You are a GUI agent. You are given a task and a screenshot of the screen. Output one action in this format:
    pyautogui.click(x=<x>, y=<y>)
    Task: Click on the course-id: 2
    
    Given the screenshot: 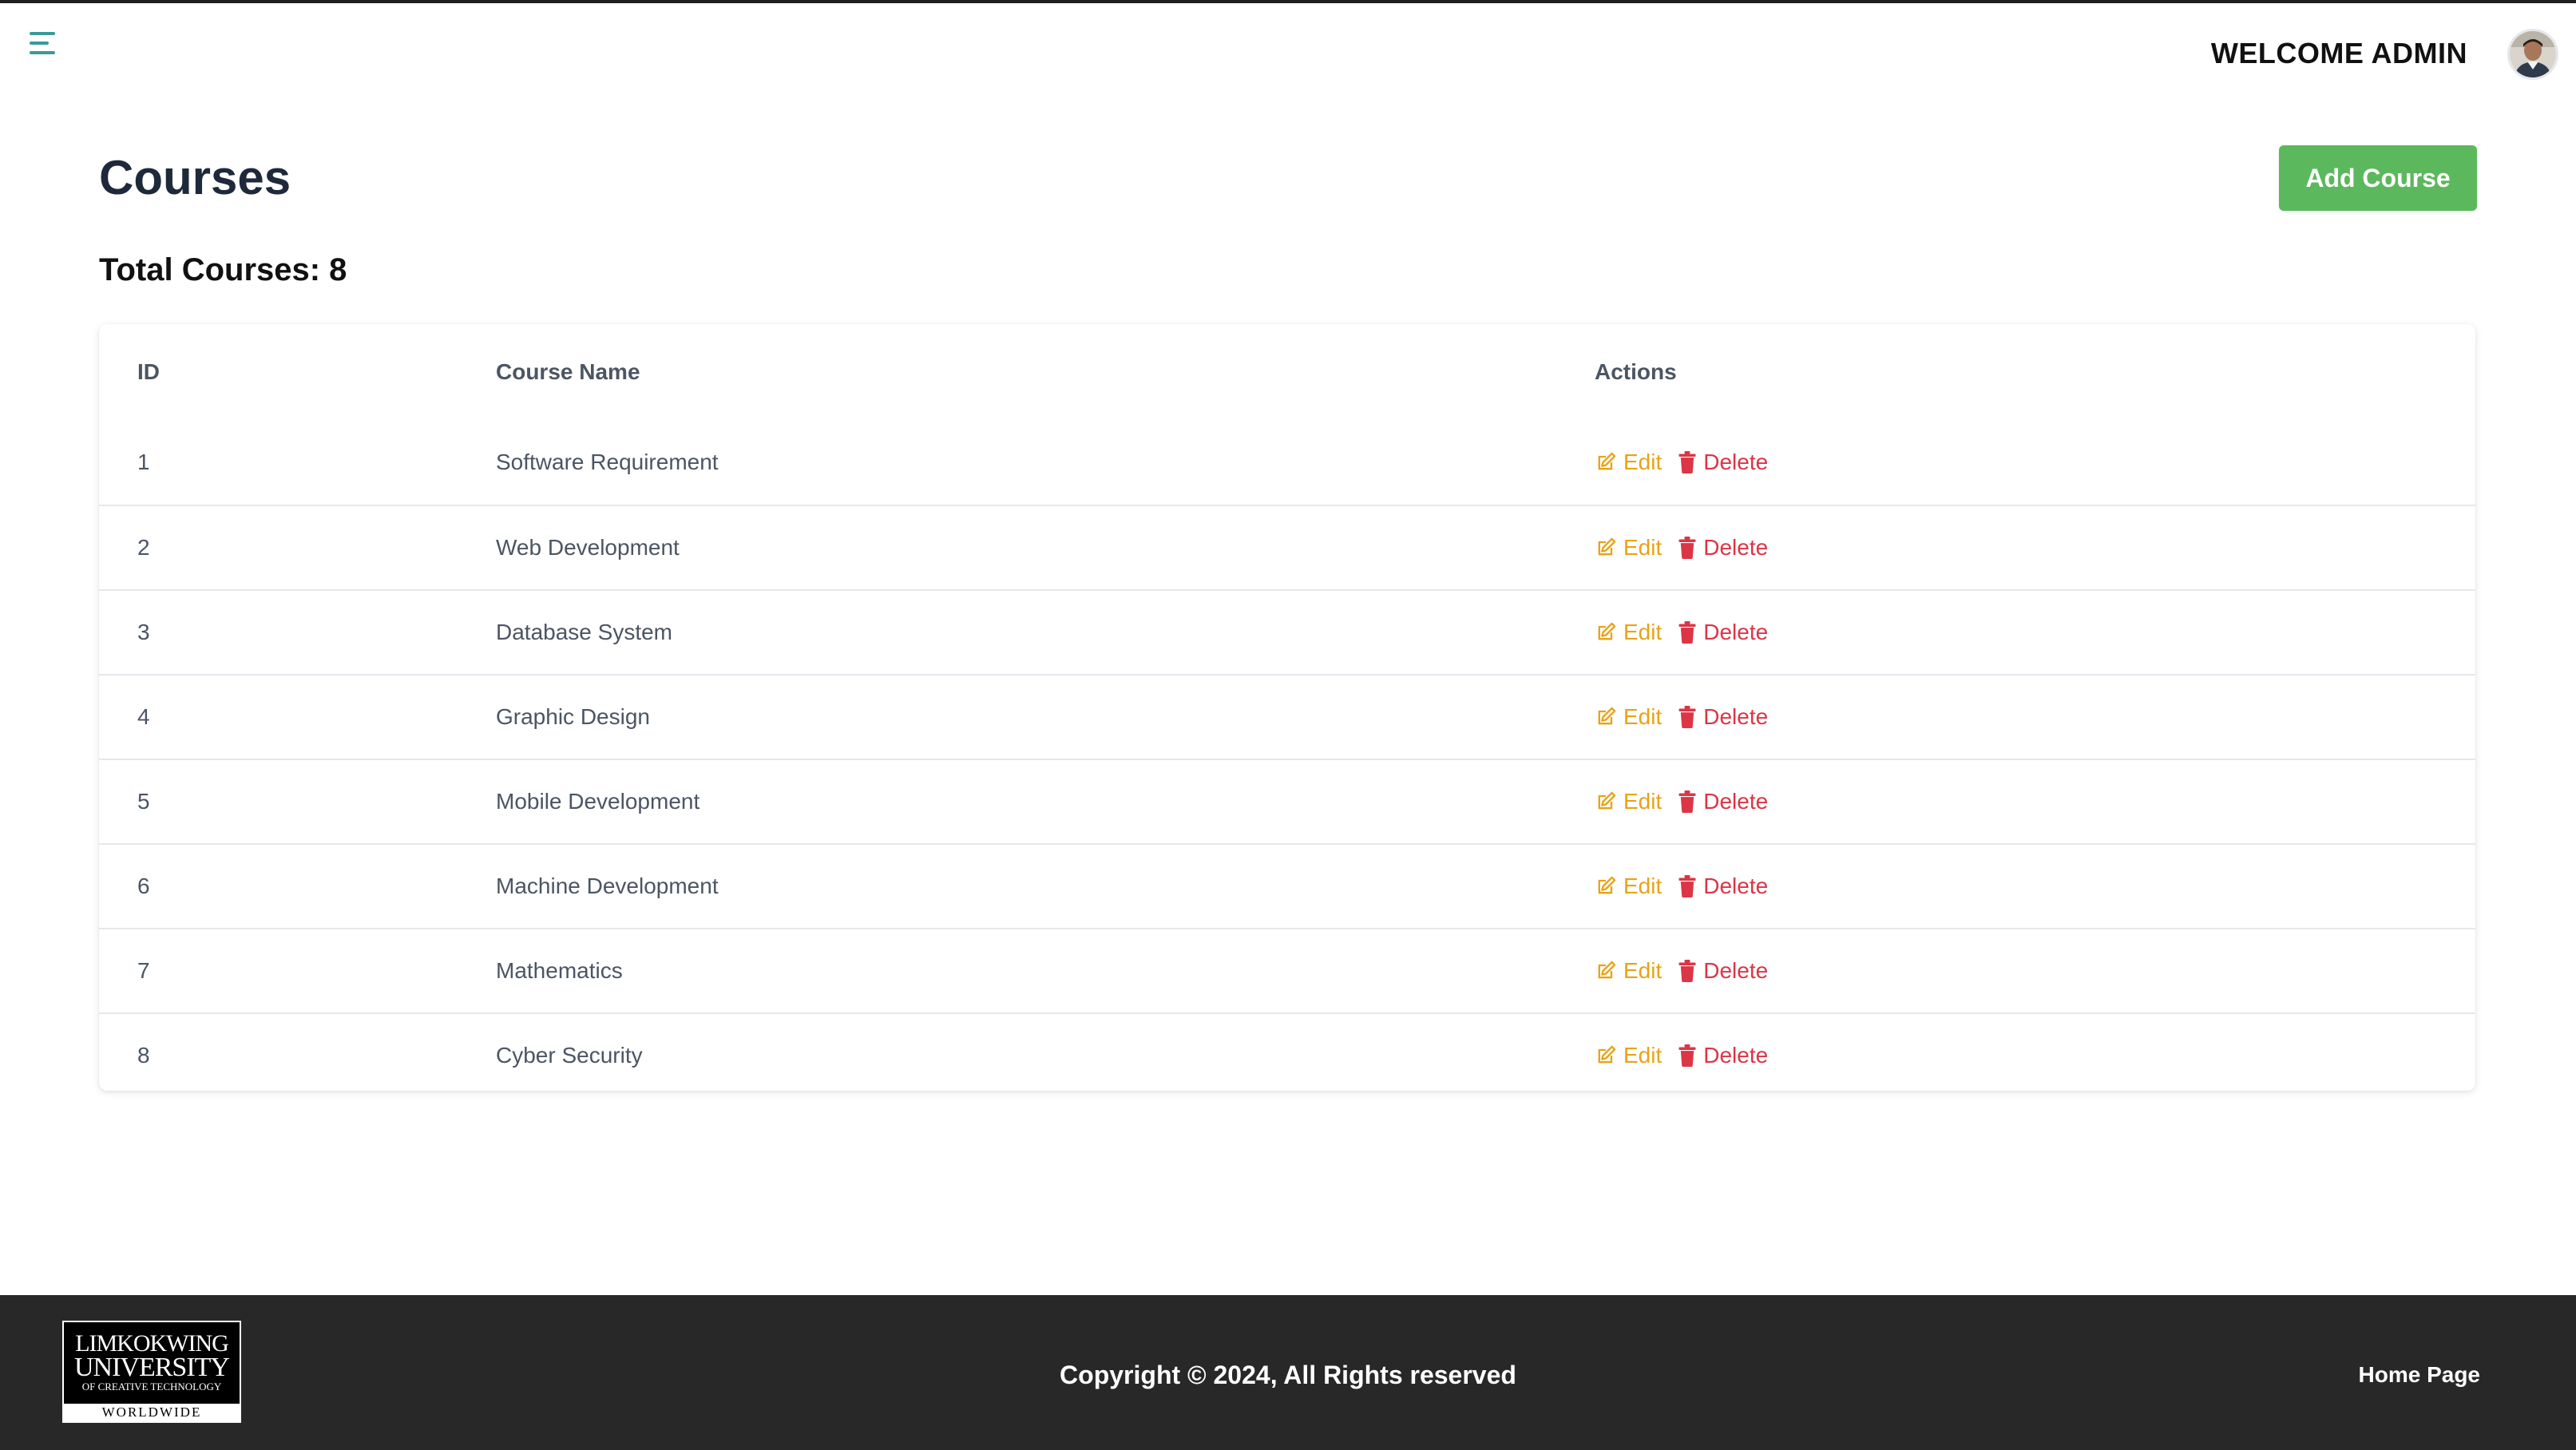 What is the action you would take?
    pyautogui.click(x=143, y=547)
    